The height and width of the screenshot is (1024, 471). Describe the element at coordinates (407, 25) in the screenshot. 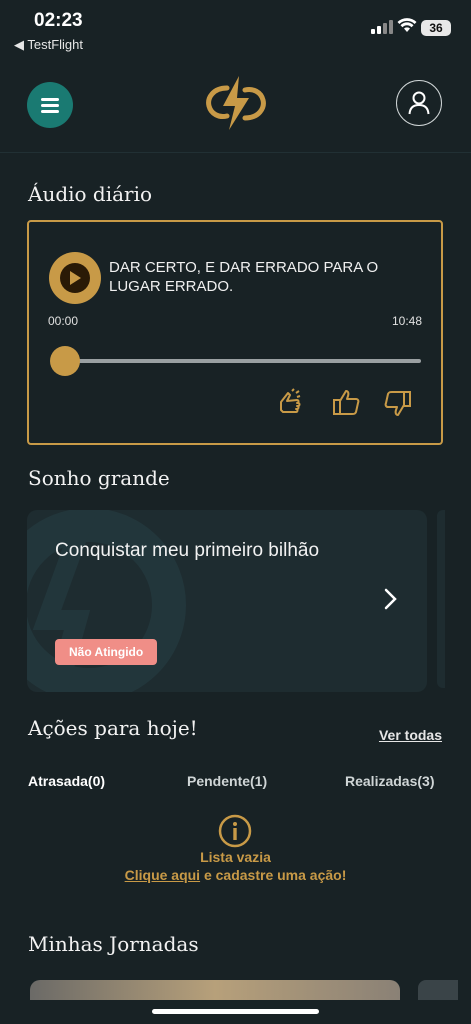

I see `wifi-icon` at that location.